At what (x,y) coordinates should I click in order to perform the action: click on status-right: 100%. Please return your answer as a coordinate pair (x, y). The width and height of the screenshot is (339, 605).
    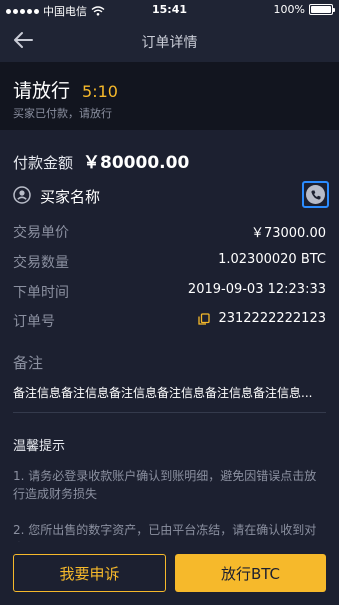
    Looking at the image, I should click on (304, 9).